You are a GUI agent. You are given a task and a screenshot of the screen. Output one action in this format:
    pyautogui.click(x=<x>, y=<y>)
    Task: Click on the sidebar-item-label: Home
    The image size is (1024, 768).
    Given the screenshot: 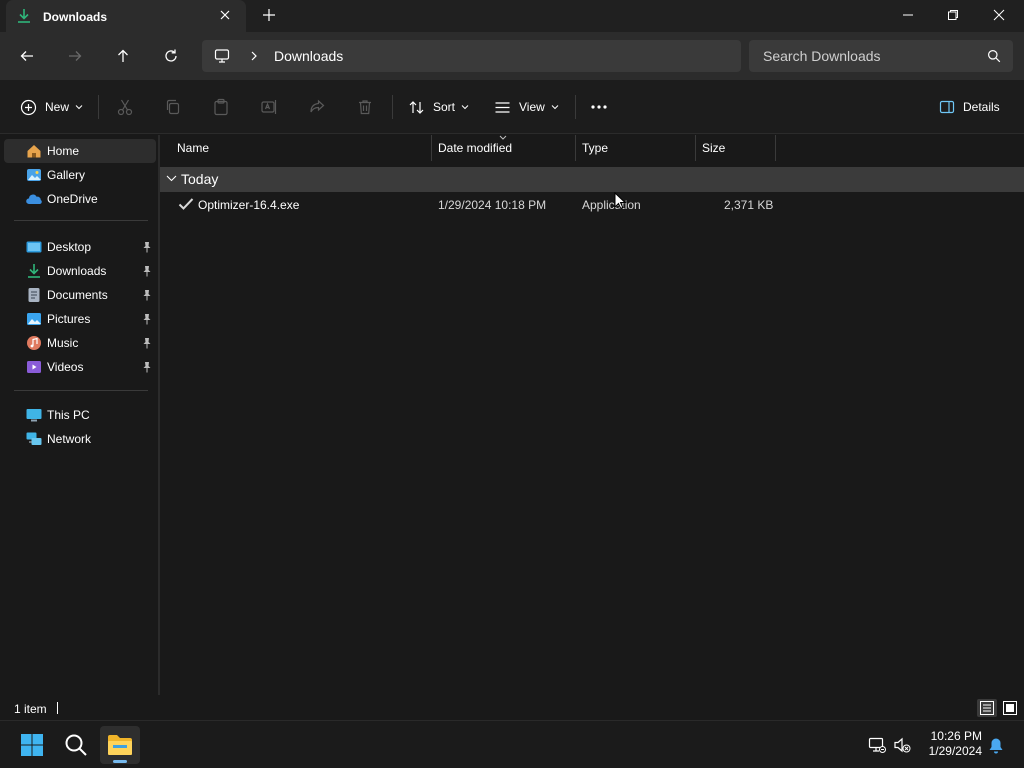 What is the action you would take?
    pyautogui.click(x=63, y=151)
    